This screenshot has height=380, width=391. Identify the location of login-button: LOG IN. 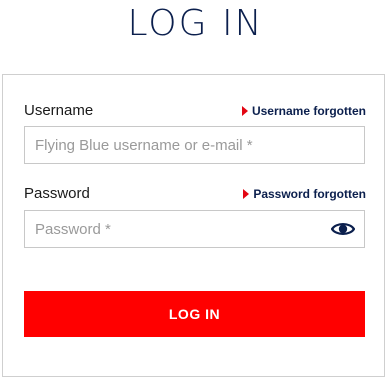
(194, 314).